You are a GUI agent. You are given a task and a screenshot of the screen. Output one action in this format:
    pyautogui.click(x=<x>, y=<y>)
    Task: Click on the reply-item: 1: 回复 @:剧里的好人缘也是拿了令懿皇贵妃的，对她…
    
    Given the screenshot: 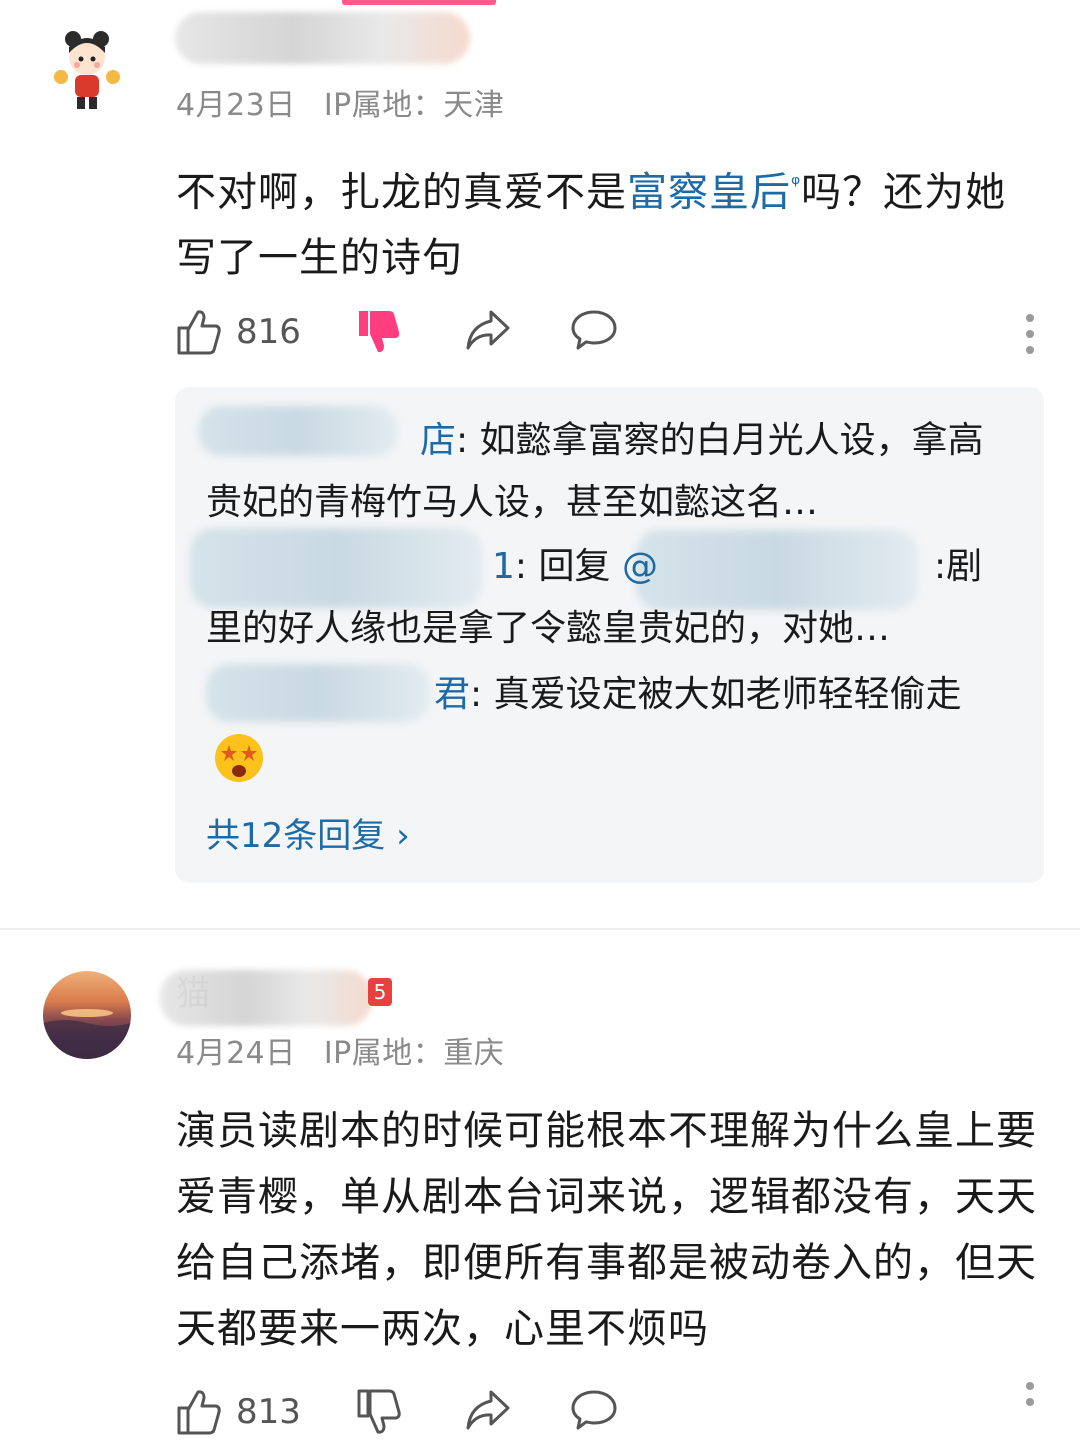 What is the action you would take?
    pyautogui.click(x=606, y=598)
    